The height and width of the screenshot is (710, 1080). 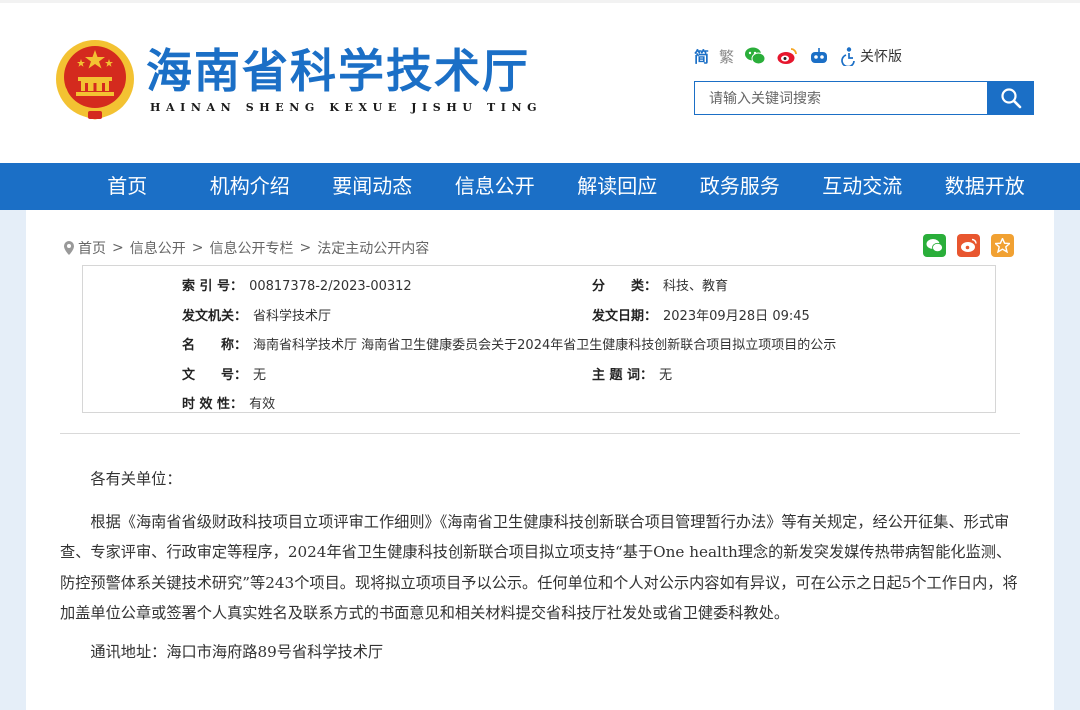 What do you see at coordinates (213, 404) in the screenshot?
I see `meta-validity-label: 时 效 性：` at bounding box center [213, 404].